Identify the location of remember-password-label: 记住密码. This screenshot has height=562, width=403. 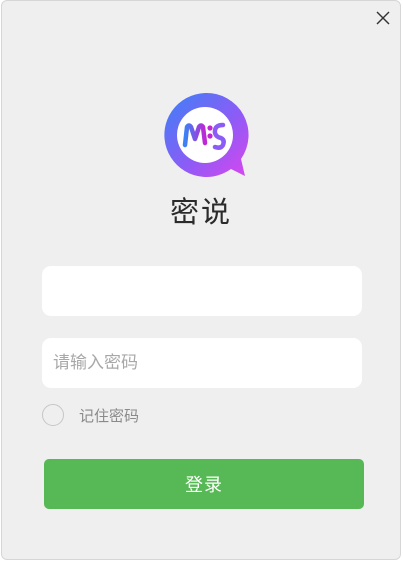
(109, 415).